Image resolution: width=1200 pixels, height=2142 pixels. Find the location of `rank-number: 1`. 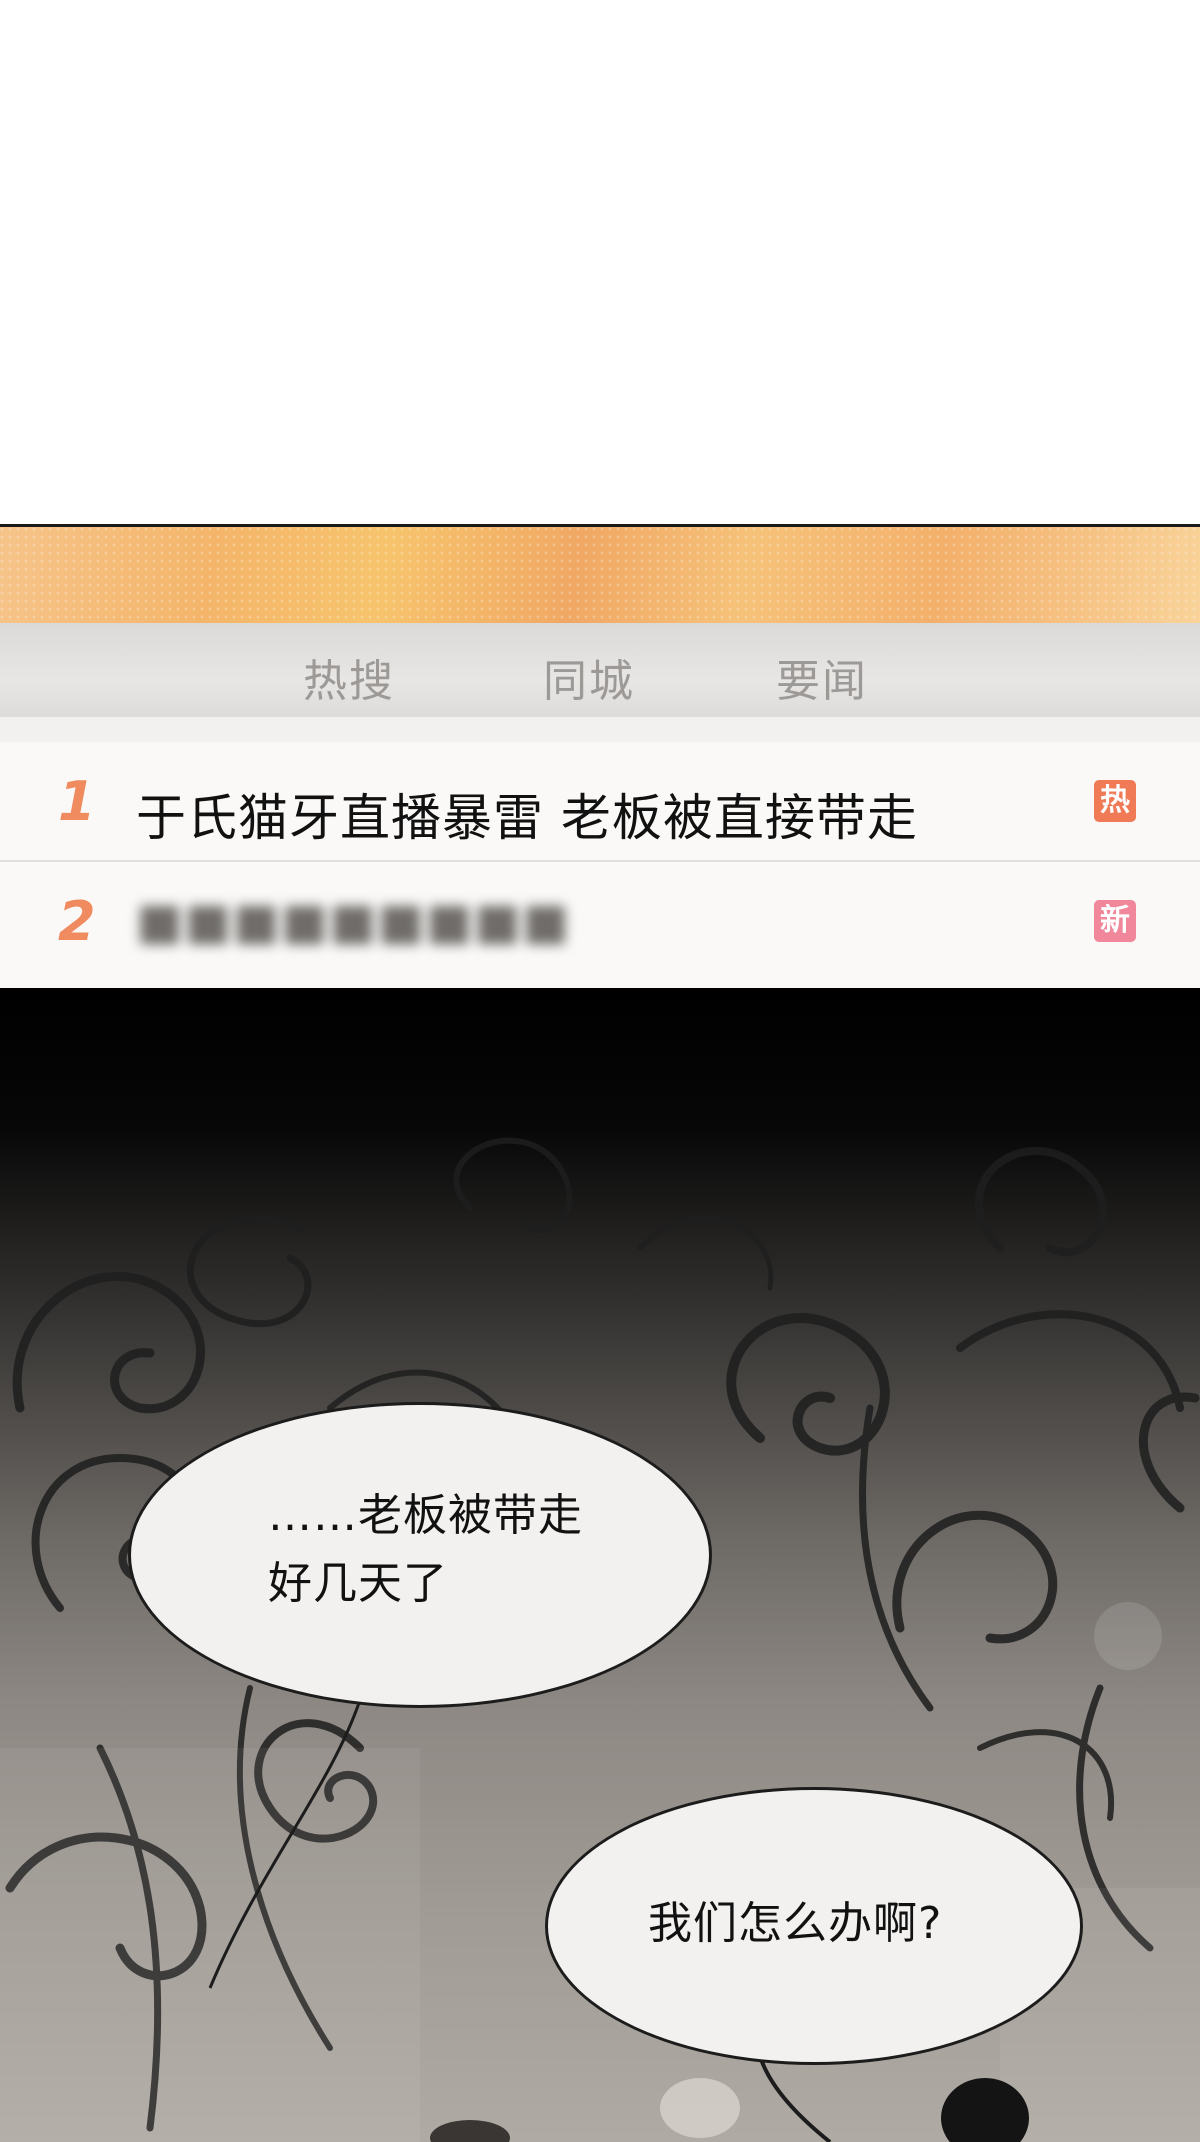

rank-number: 1 is located at coordinates (77, 801).